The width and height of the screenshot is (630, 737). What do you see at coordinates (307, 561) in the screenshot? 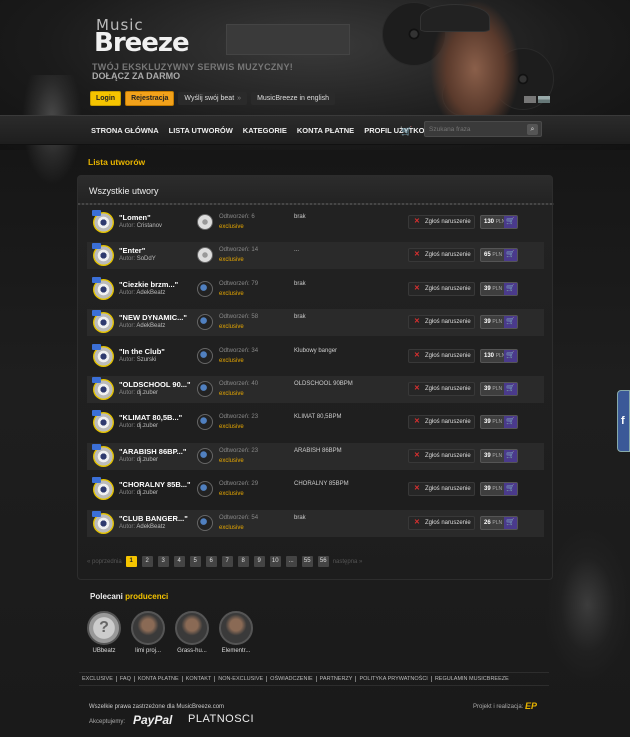
I see `page-button: 55` at bounding box center [307, 561].